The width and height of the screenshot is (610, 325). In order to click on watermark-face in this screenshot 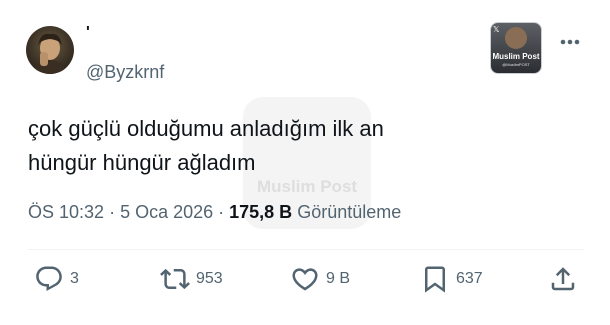, I will do `click(516, 38)`.